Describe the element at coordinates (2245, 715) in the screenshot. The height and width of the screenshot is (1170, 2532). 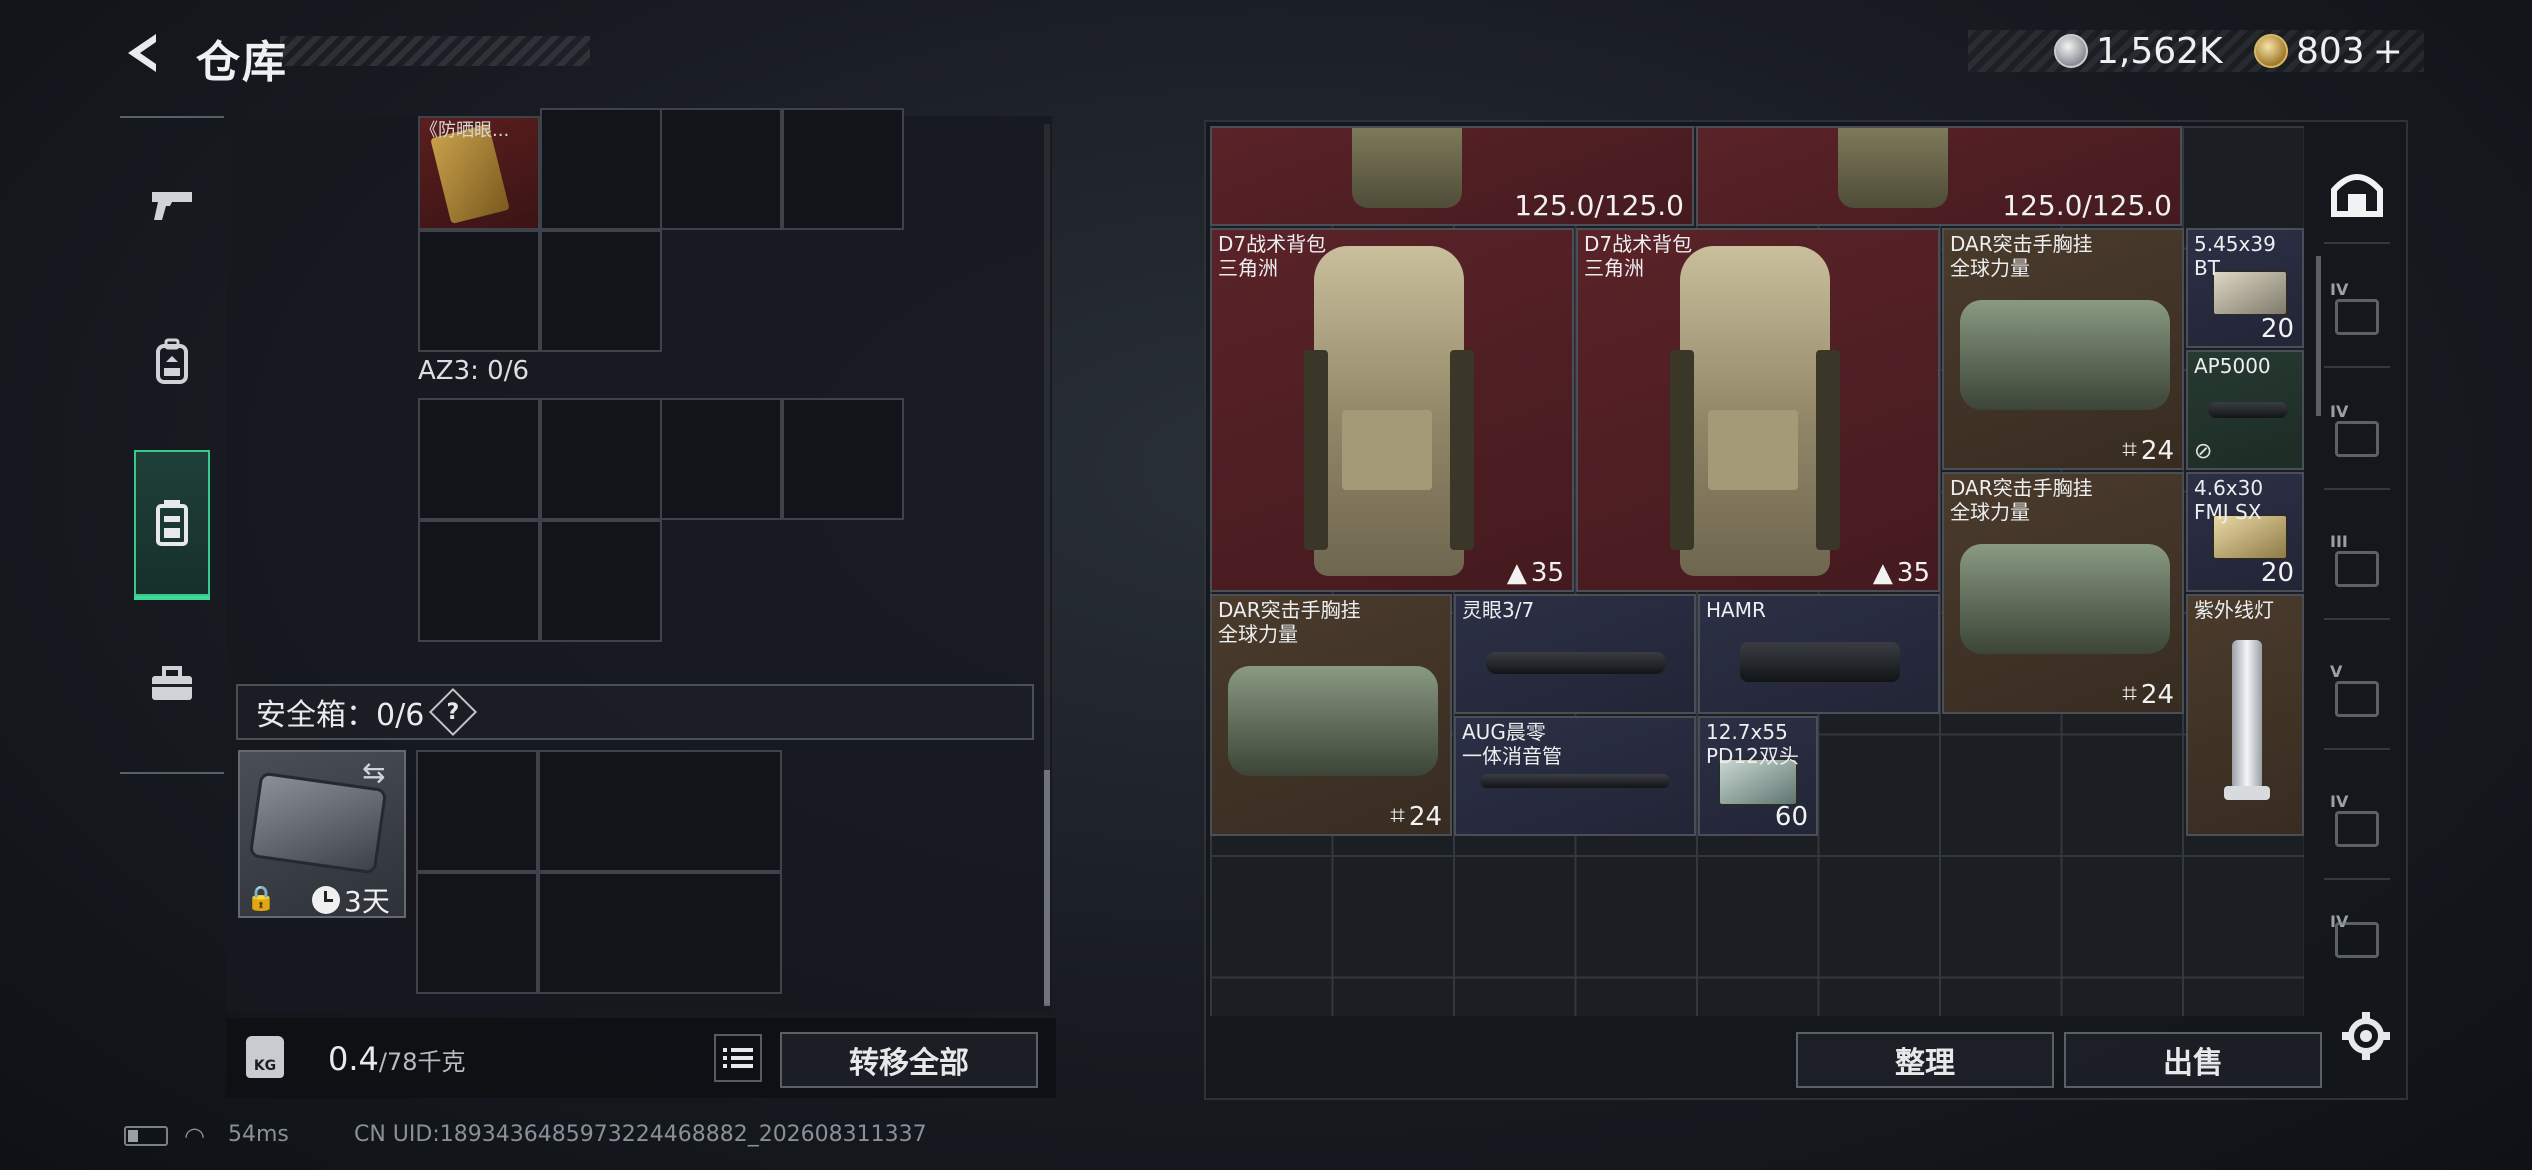
I see `stash-item-uv-lamp: 紫外线灯` at that location.